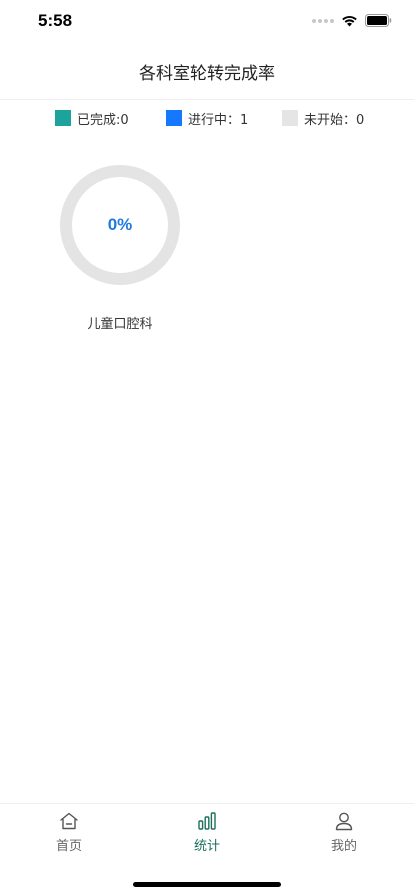  I want to click on status-time: 5:58, so click(55, 20).